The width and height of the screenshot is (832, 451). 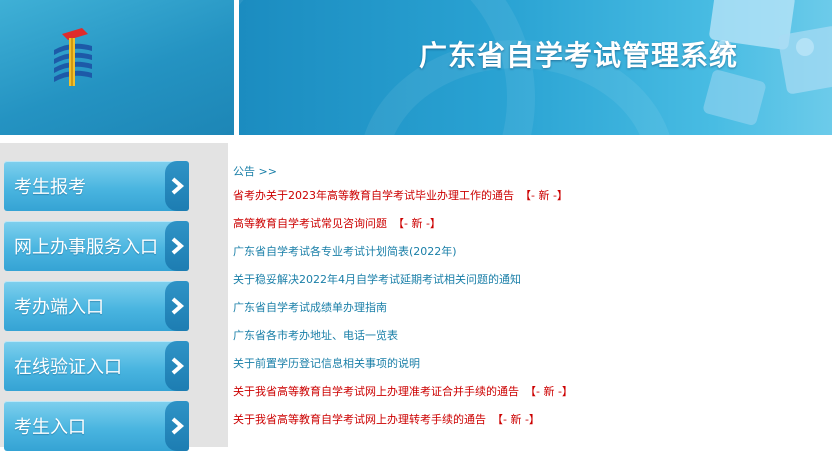 I want to click on notice-title: 高等教育自学考试常见咨询问题, so click(x=310, y=223).